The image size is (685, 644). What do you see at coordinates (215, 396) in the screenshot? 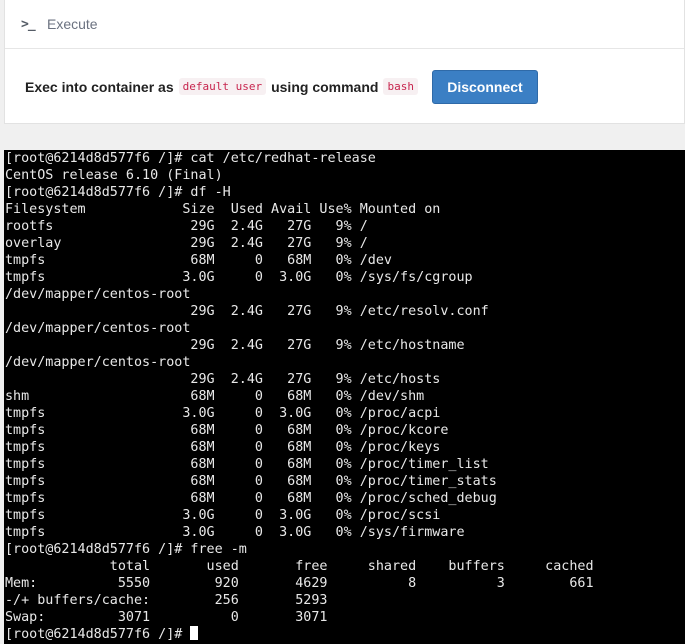
I see `terminal-line: shm 68M 0 68M 0% /dev/shm` at bounding box center [215, 396].